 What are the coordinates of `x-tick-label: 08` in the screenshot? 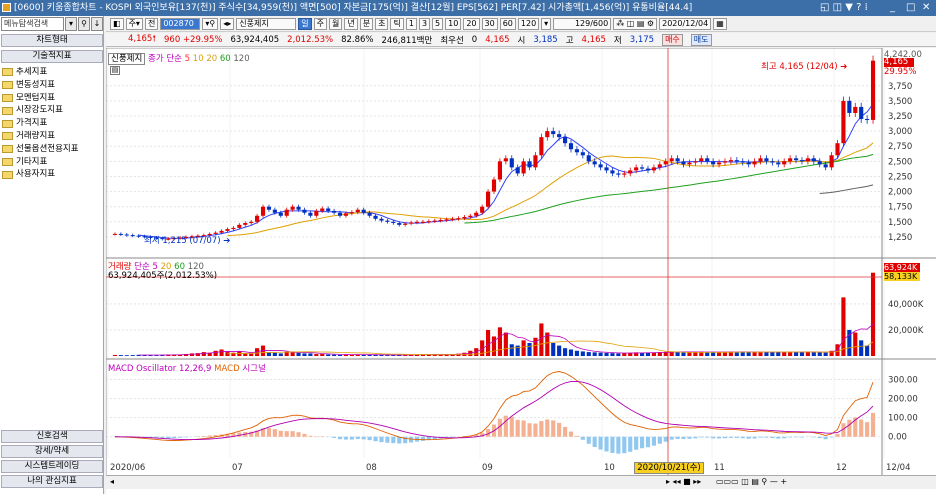 It's located at (371, 468).